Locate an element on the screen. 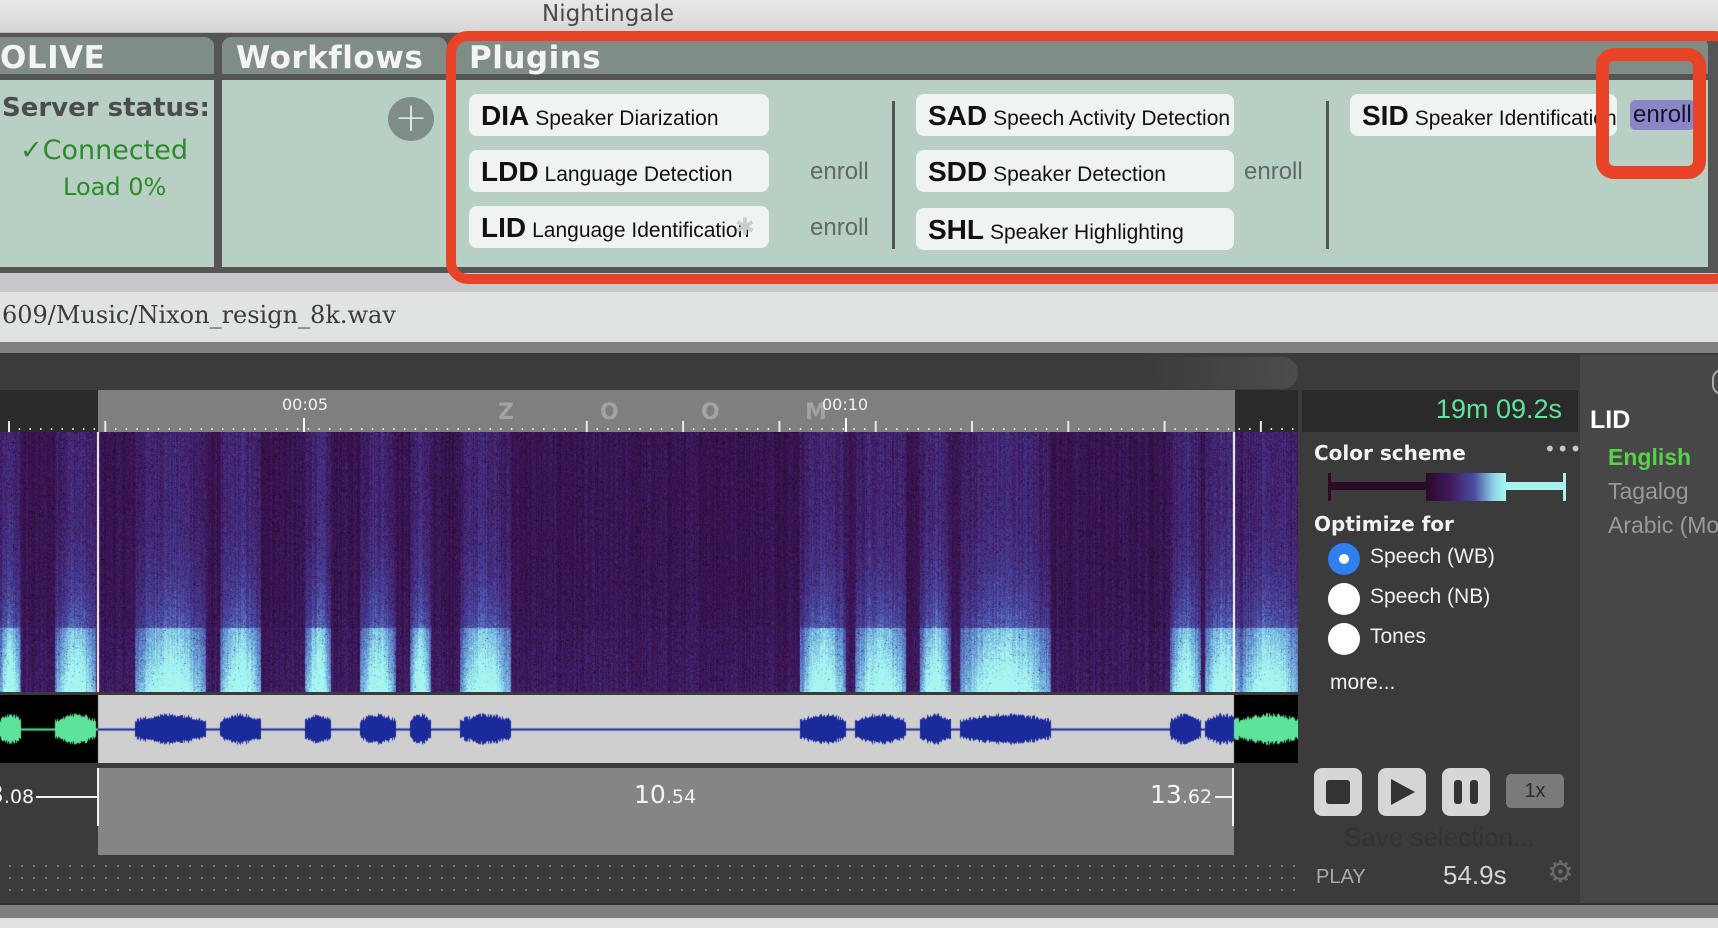  plugin-sid-button: SID Speaker Identification is located at coordinates (1483, 115).